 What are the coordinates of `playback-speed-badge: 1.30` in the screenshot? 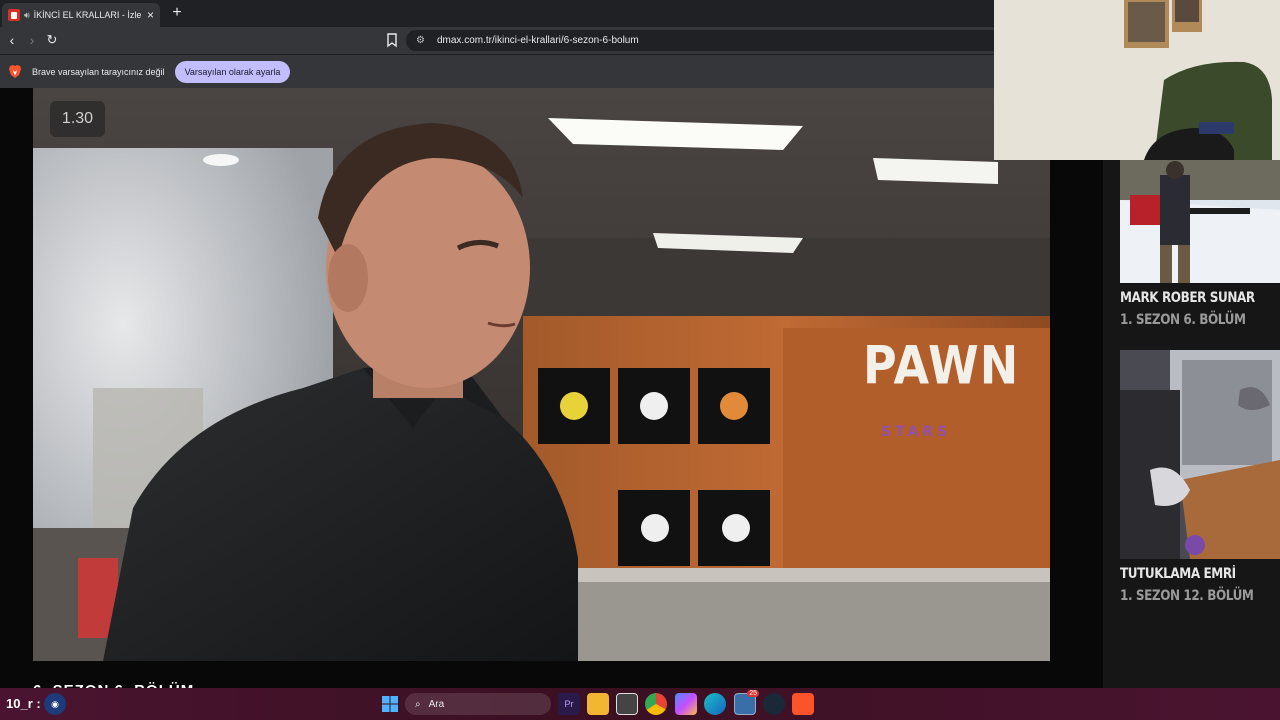 It's located at (77, 119).